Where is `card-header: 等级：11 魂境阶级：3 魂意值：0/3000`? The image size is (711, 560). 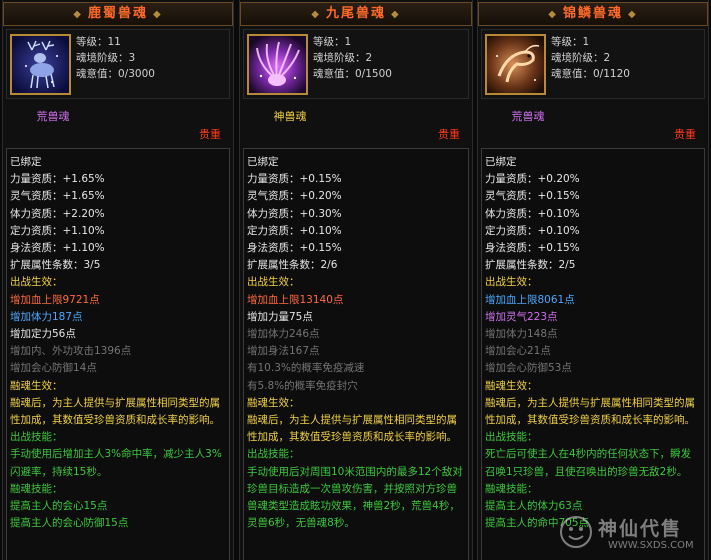
card-header: 等级：11 魂境阶级：3 魂意值：0/3000 is located at coordinates (118, 64).